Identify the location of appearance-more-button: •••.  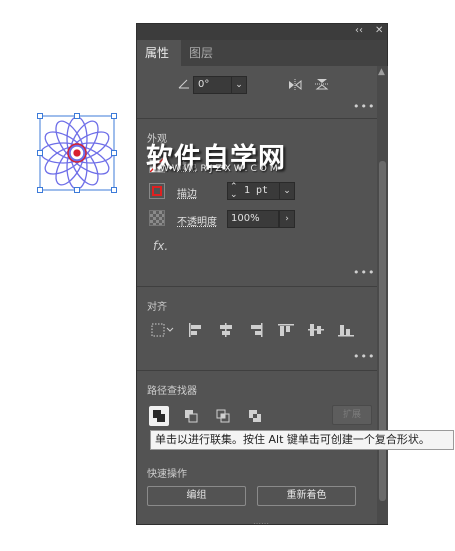
(364, 272).